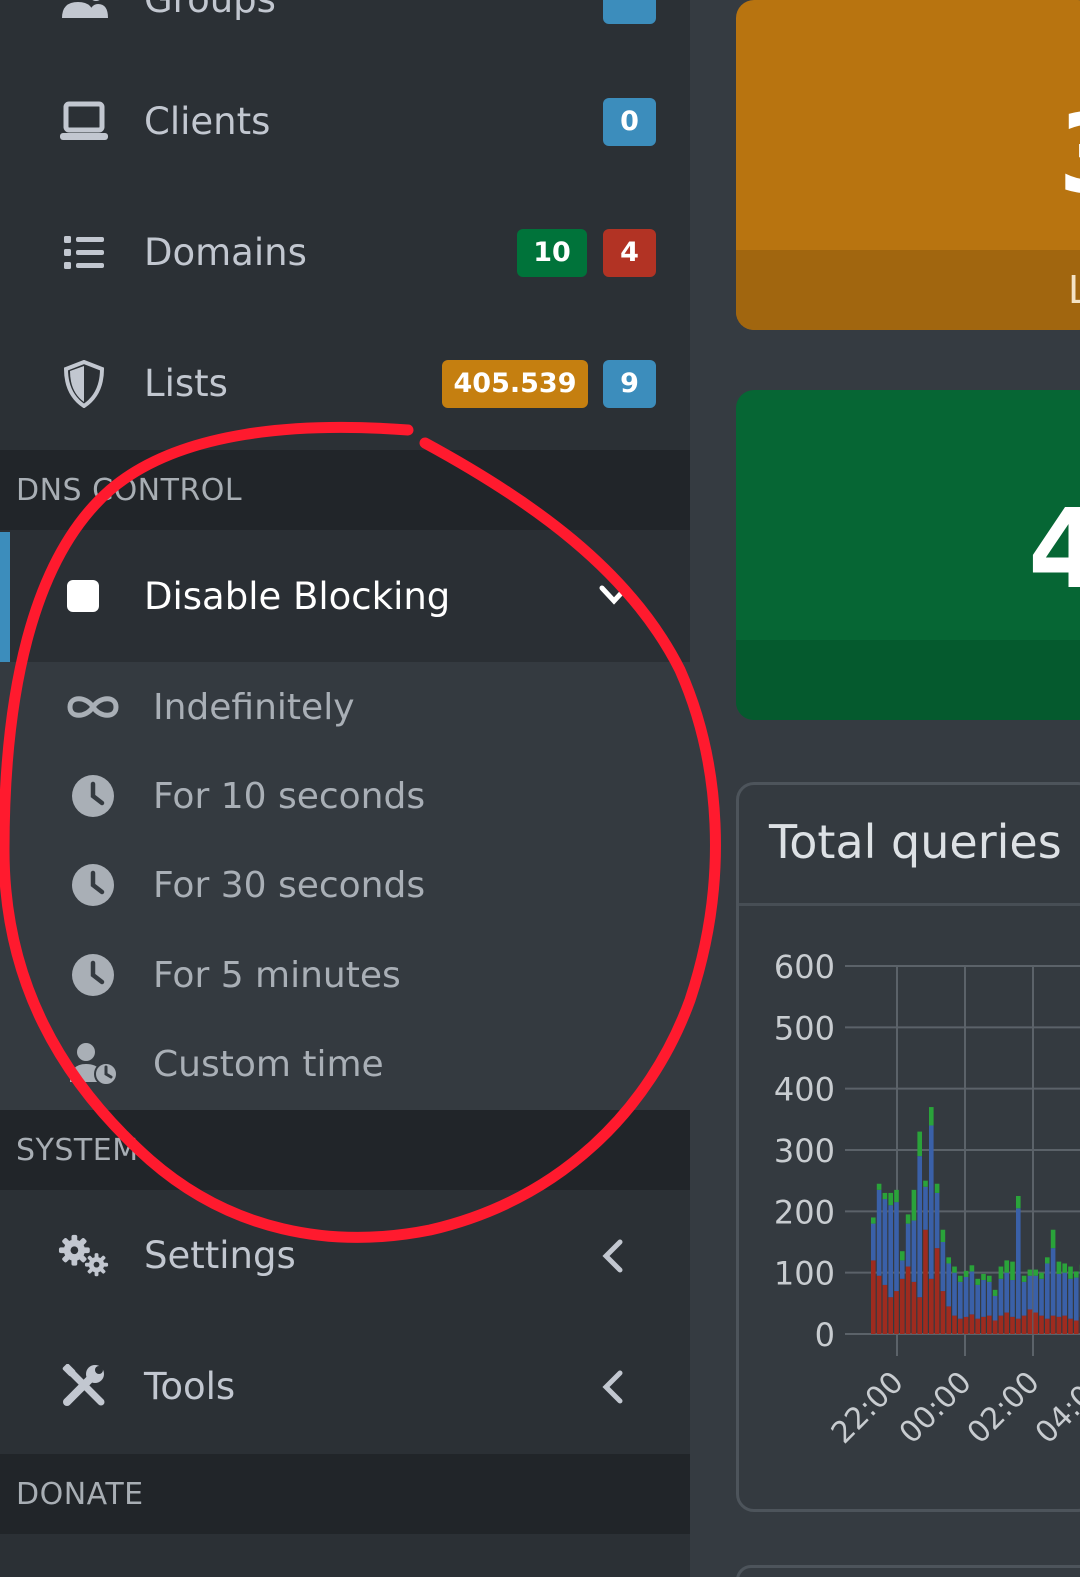 The image size is (1080, 1577). I want to click on stat-card-footer, so click(908, 680).